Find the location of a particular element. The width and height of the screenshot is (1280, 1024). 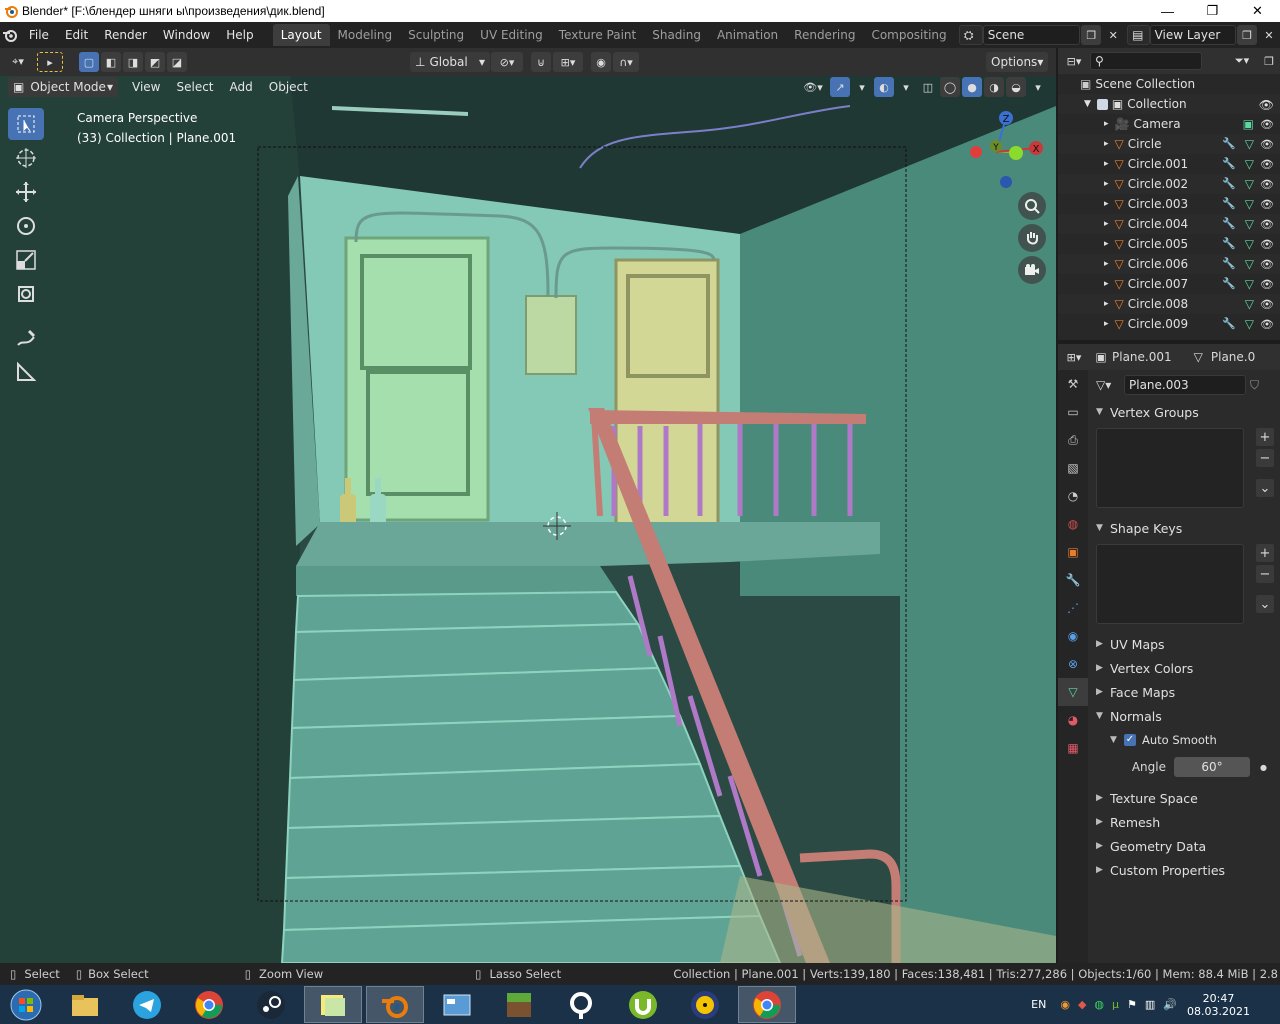

wireframe-shading-icon: ◯ is located at coordinates (950, 87).